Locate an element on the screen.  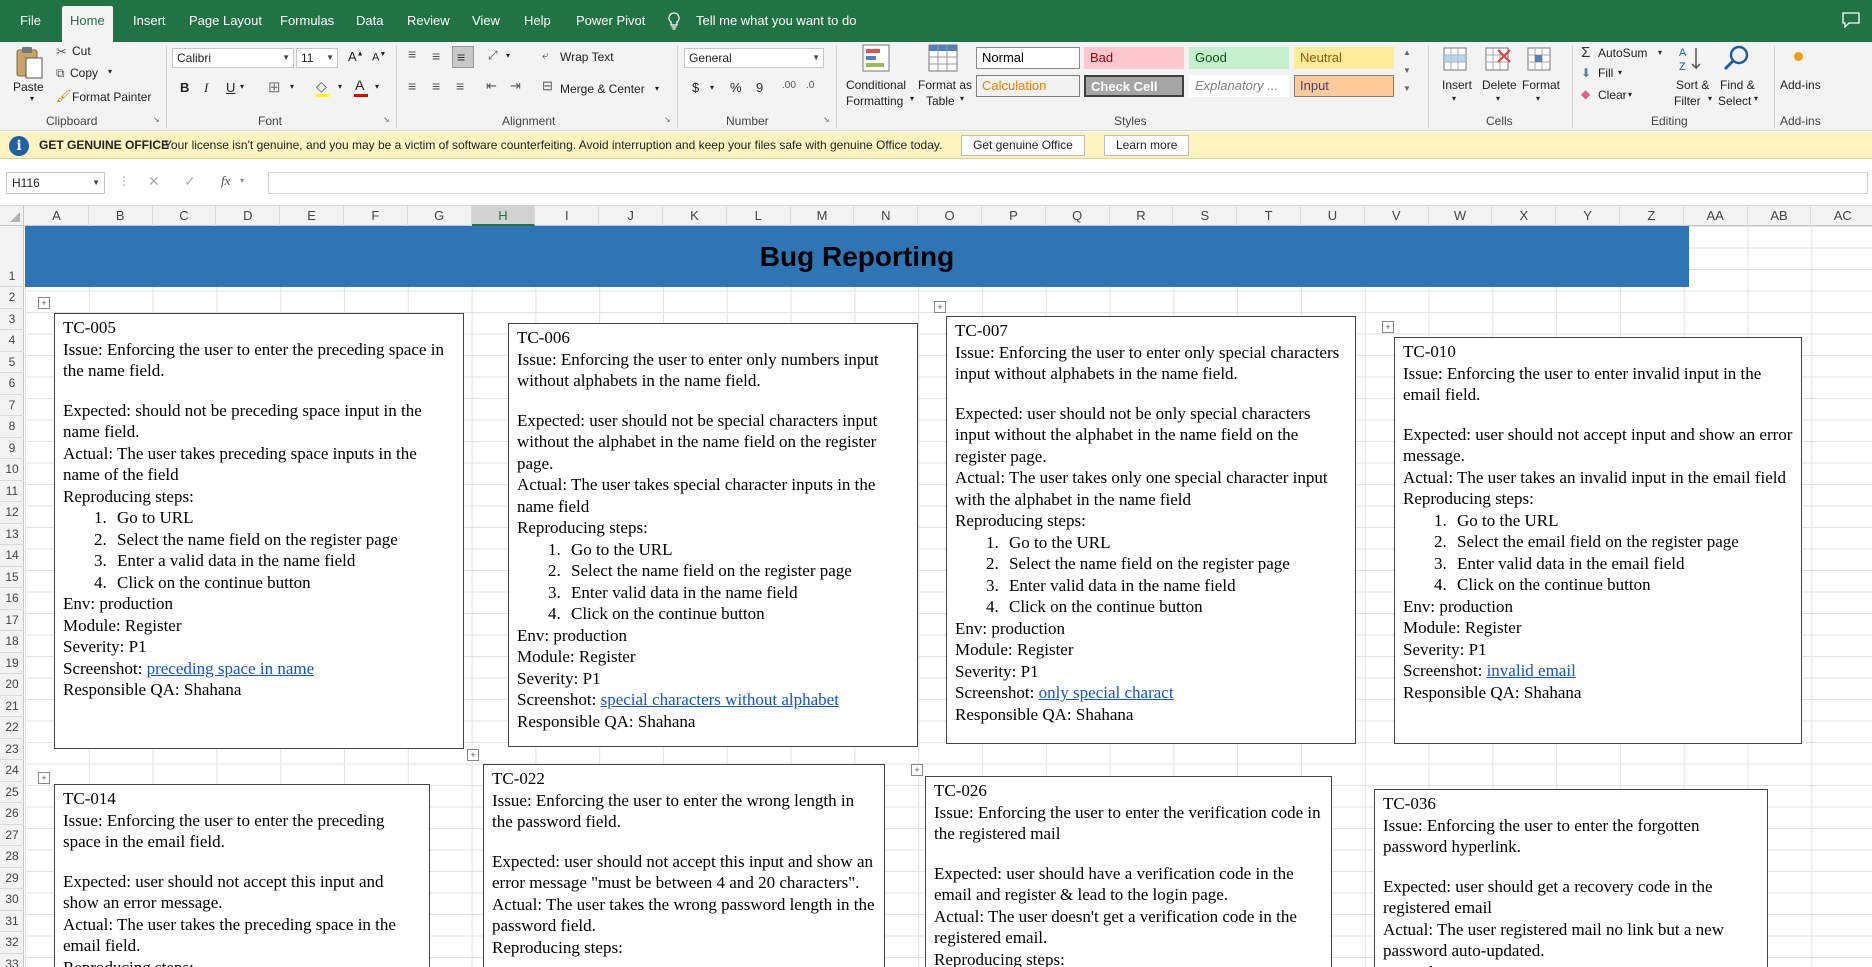
row-header-13: 13 is located at coordinates (12, 534).